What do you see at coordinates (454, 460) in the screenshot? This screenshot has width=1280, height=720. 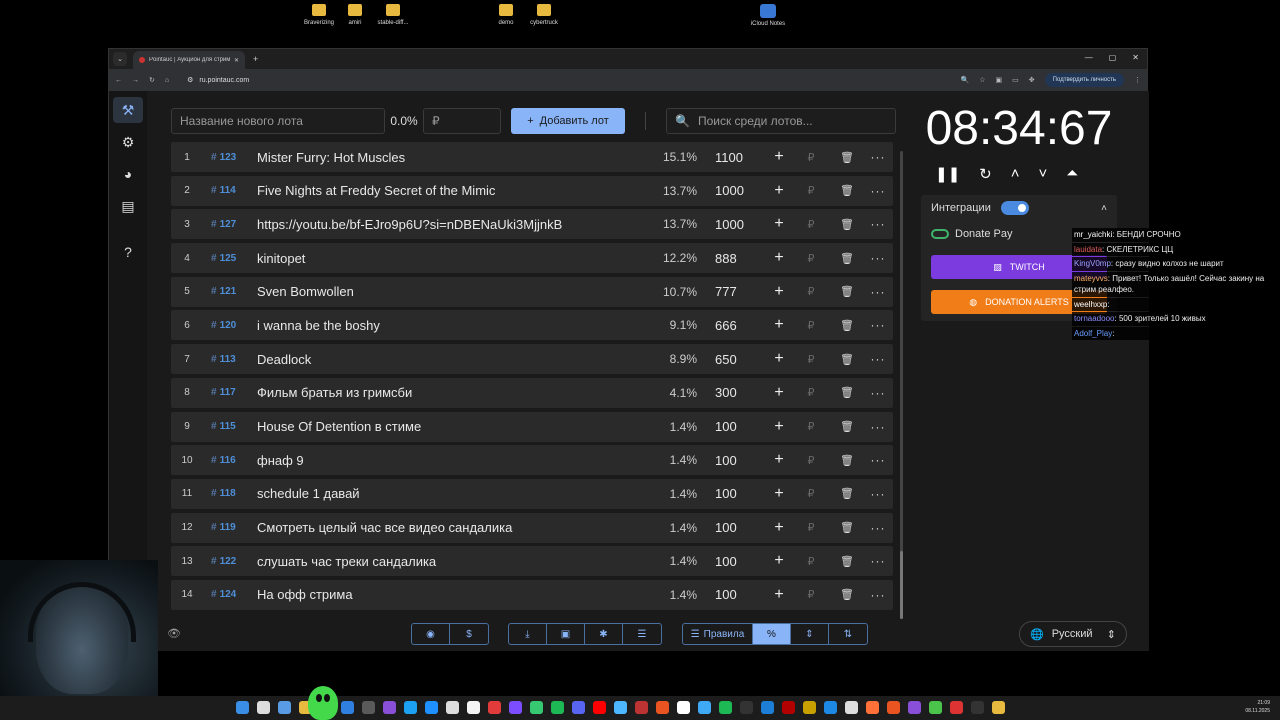 I see `lot-name: фнаф 9` at bounding box center [454, 460].